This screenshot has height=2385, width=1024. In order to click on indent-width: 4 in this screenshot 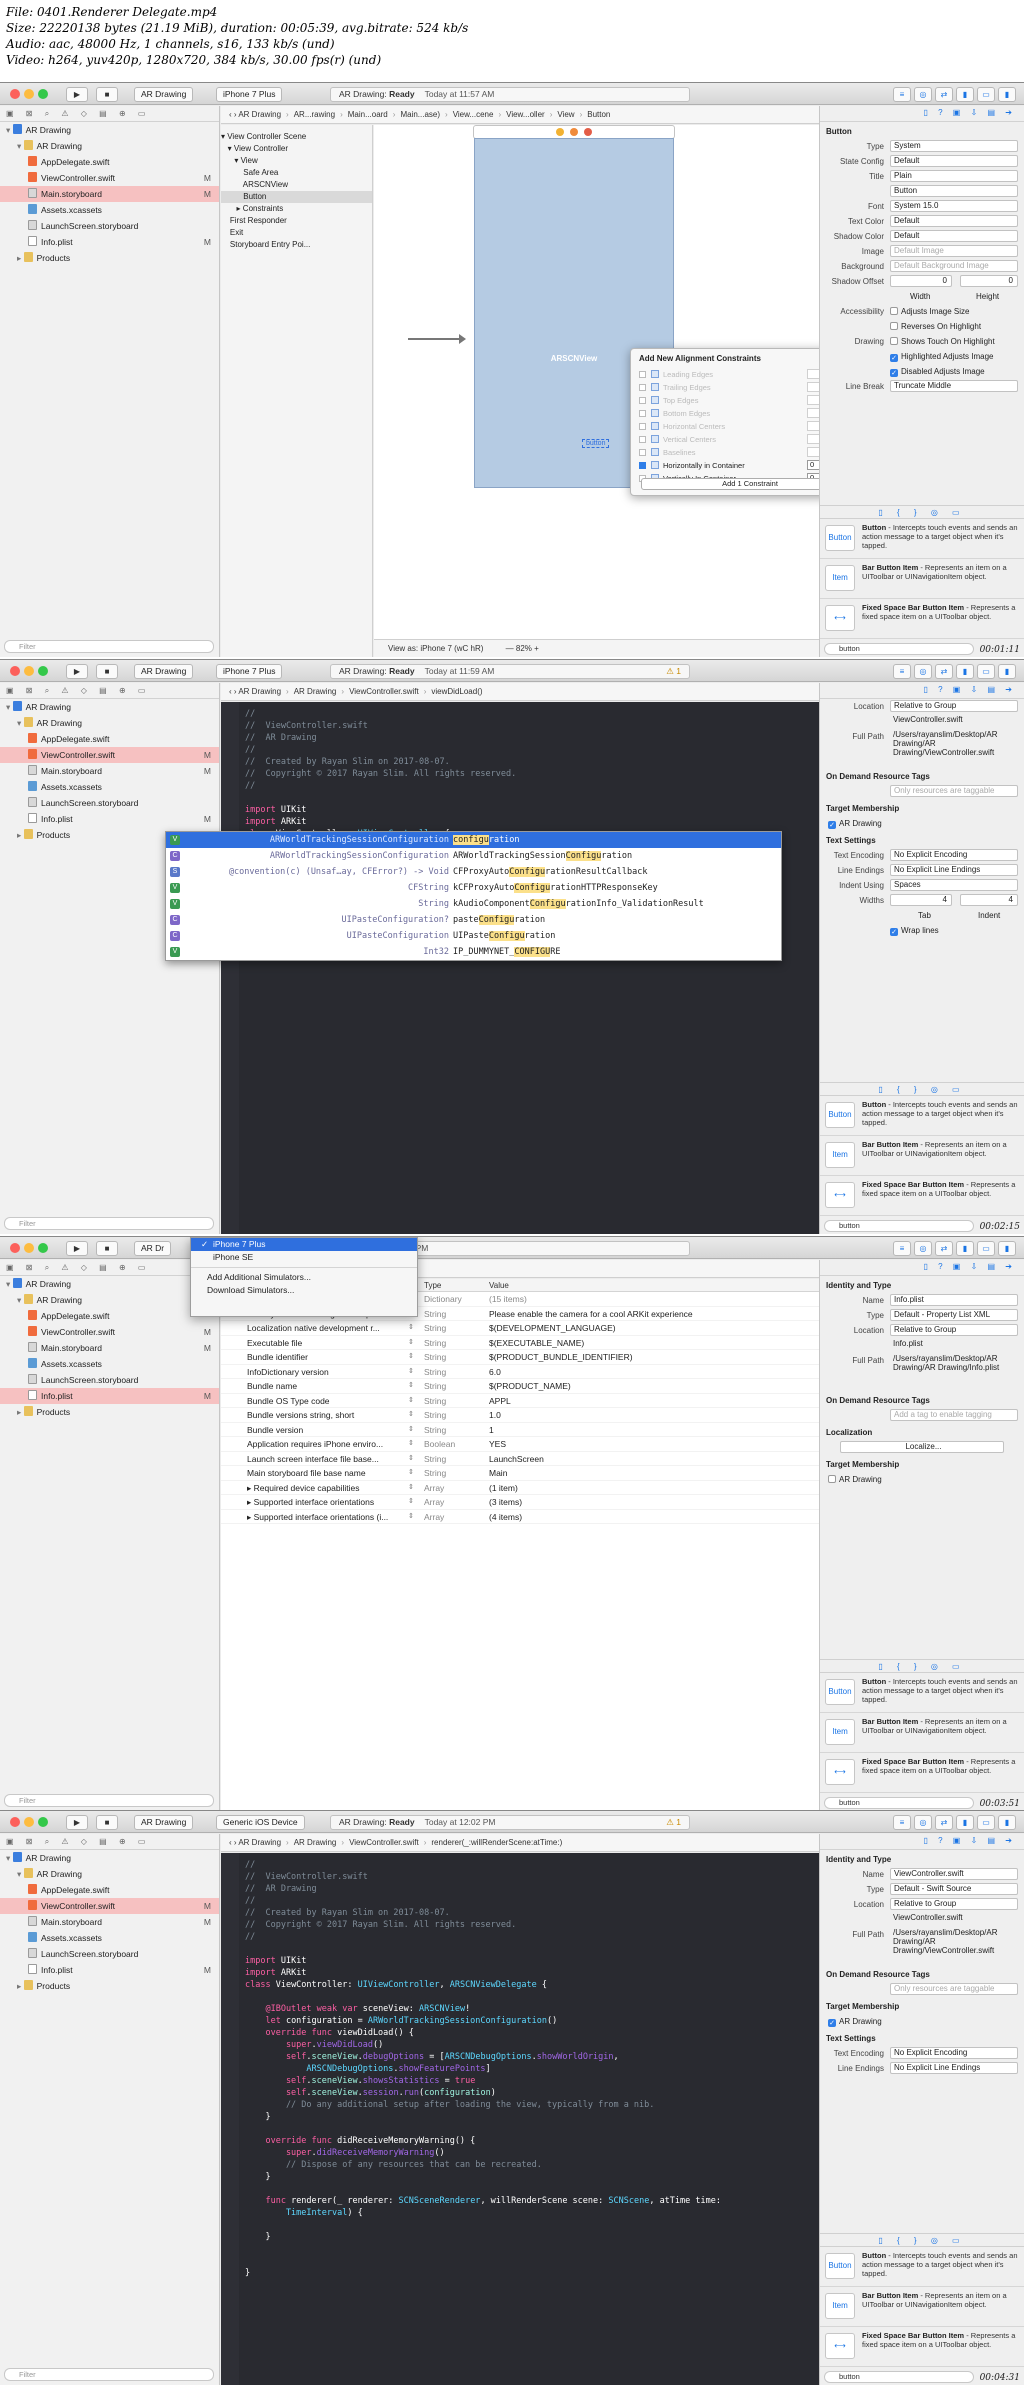, I will do `click(989, 900)`.